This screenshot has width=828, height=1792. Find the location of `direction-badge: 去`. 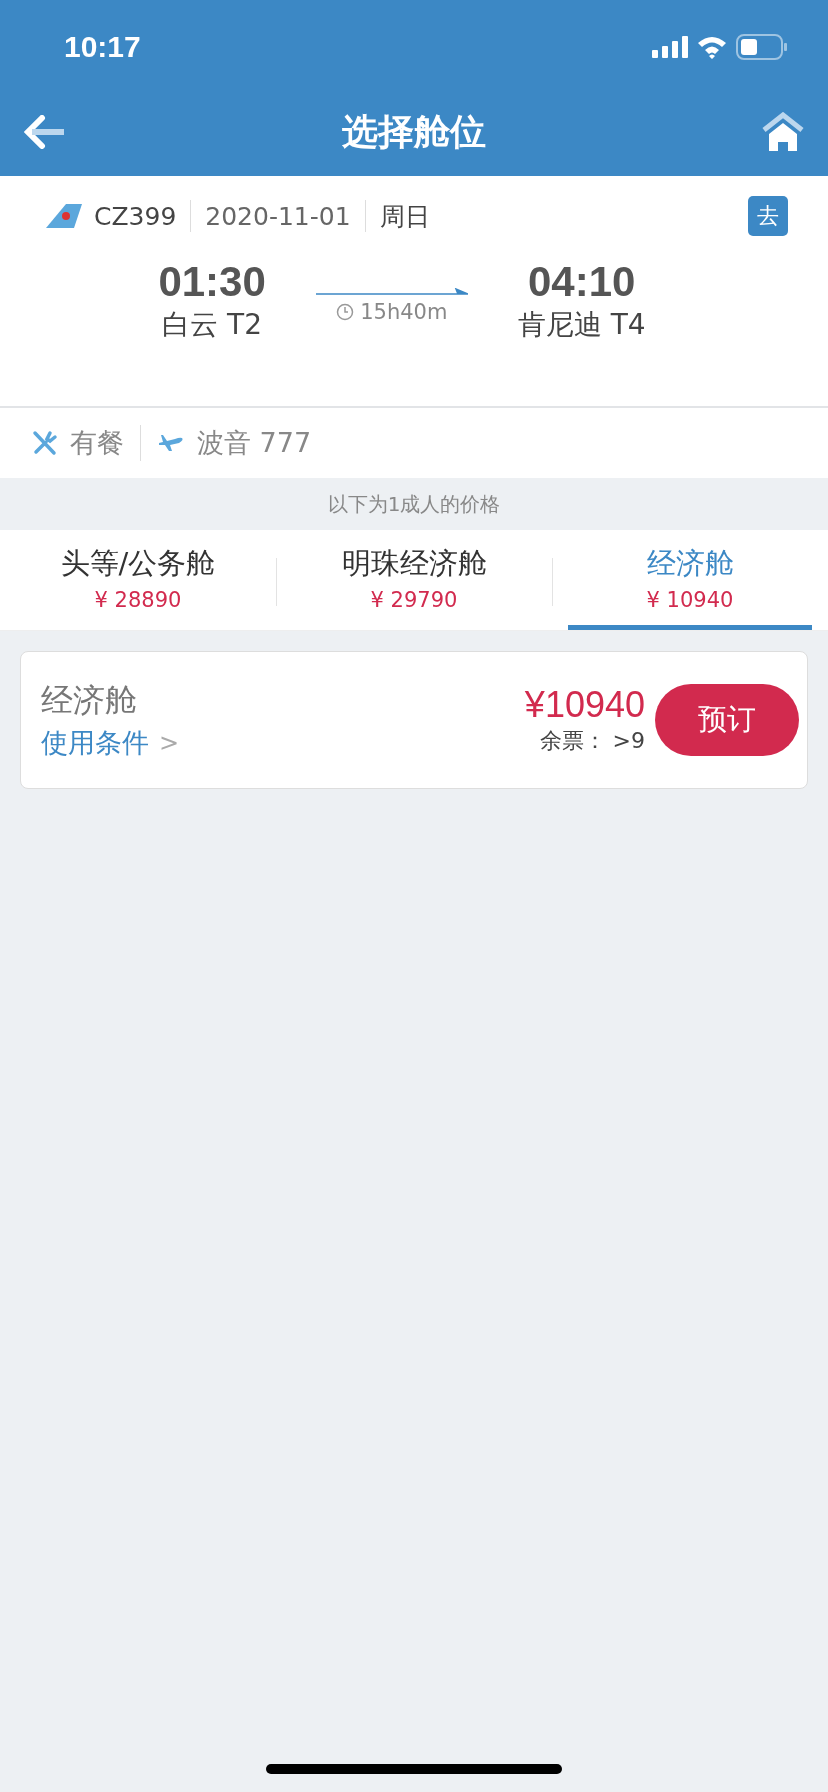

direction-badge: 去 is located at coordinates (768, 216).